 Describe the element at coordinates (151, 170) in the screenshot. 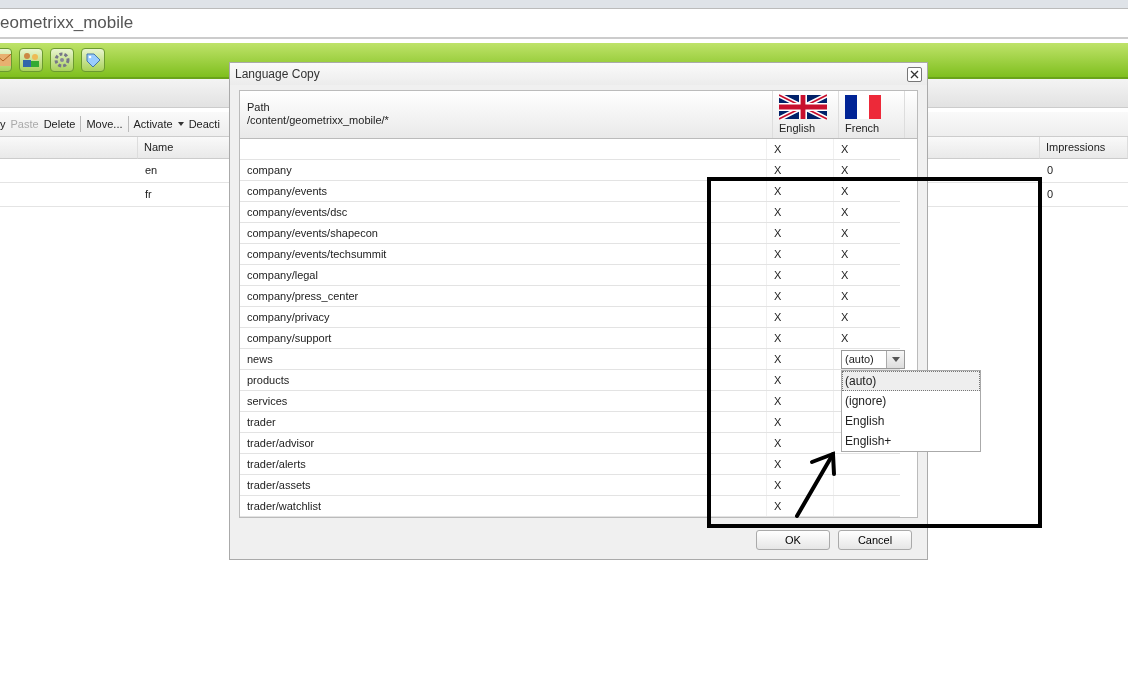

I see `table-cell: en` at that location.